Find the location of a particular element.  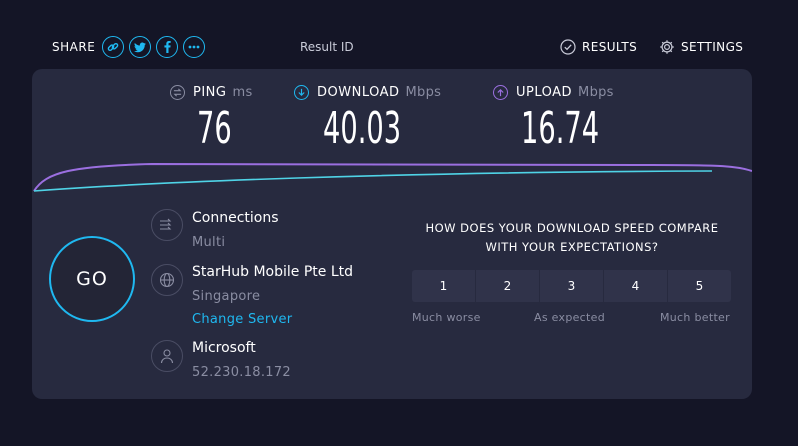

download-metric: DOWNLOAD Mbps is located at coordinates (367, 92).